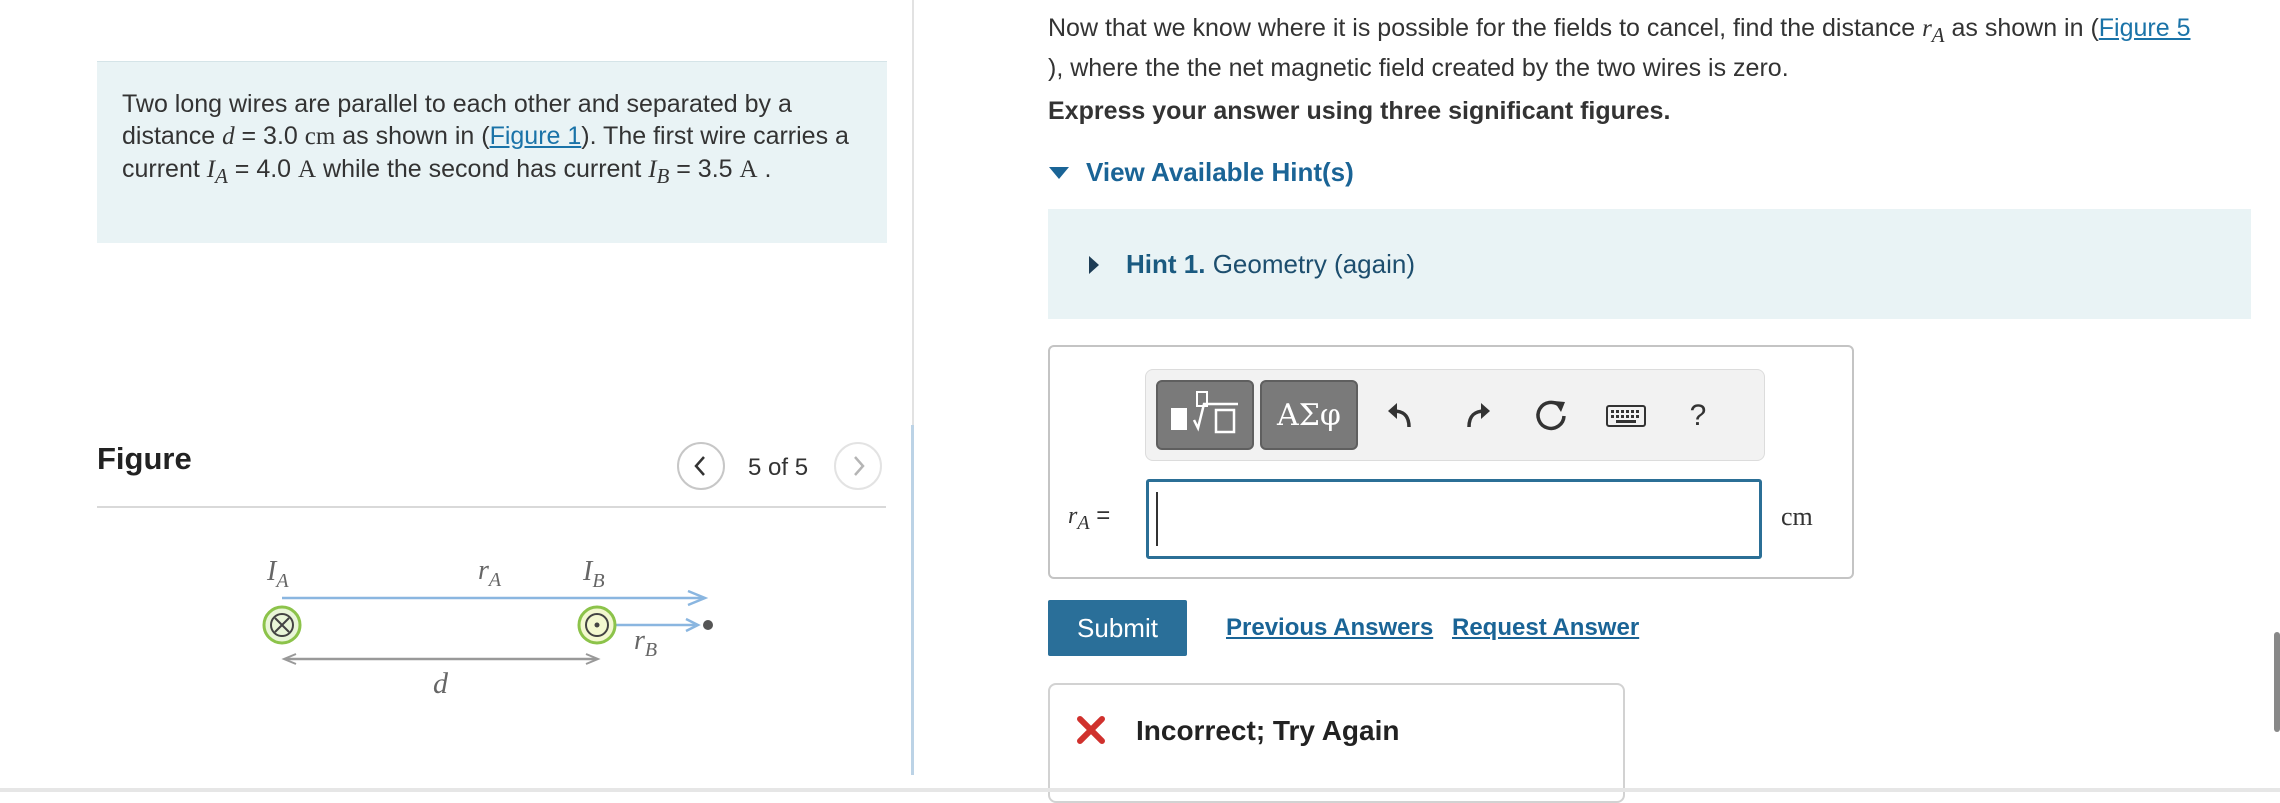 This screenshot has width=2280, height=803. Describe the element at coordinates (1094, 264) in the screenshot. I see `caret-right-icon` at that location.